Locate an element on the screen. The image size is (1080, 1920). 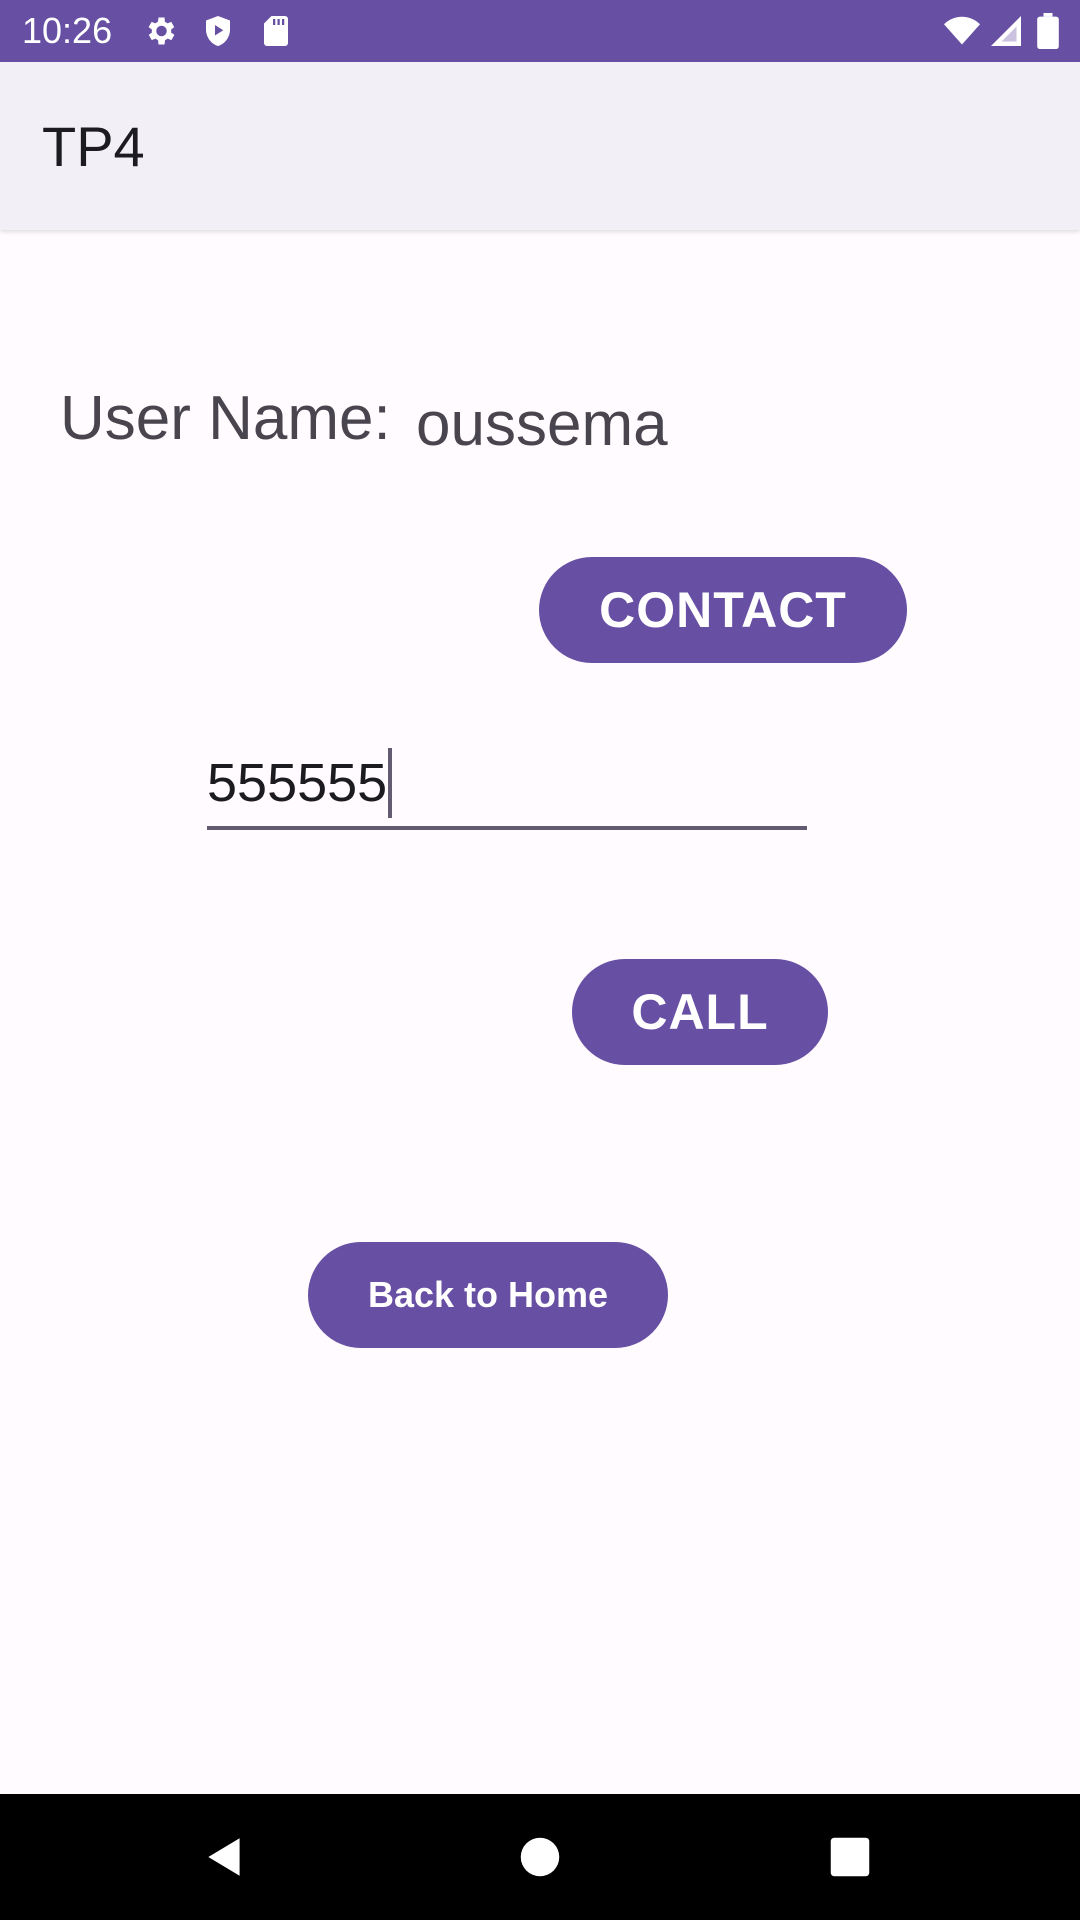
sd-card-icon is located at coordinates (276, 31).